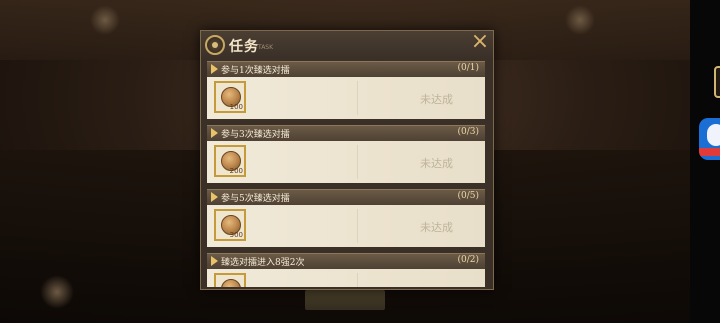 The image size is (720, 323). What do you see at coordinates (705, 161) in the screenshot?
I see `side-dock` at bounding box center [705, 161].